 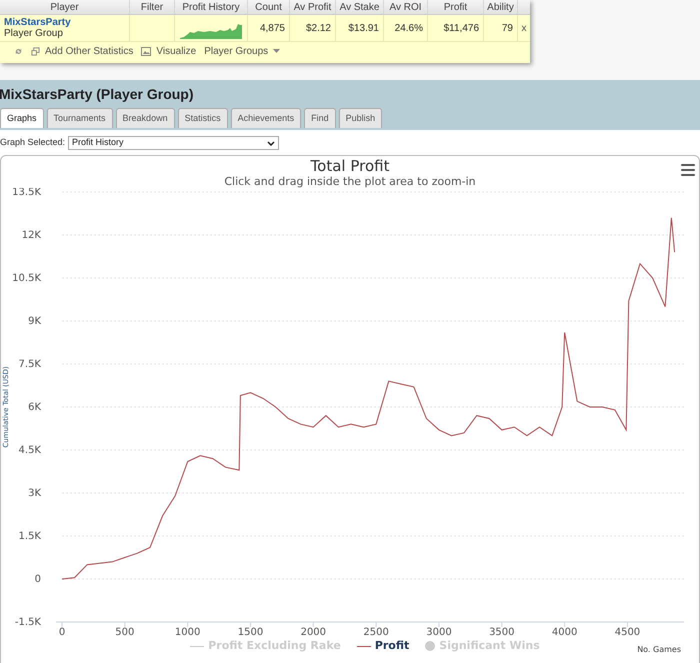 I want to click on column-header: Ability, so click(x=501, y=7).